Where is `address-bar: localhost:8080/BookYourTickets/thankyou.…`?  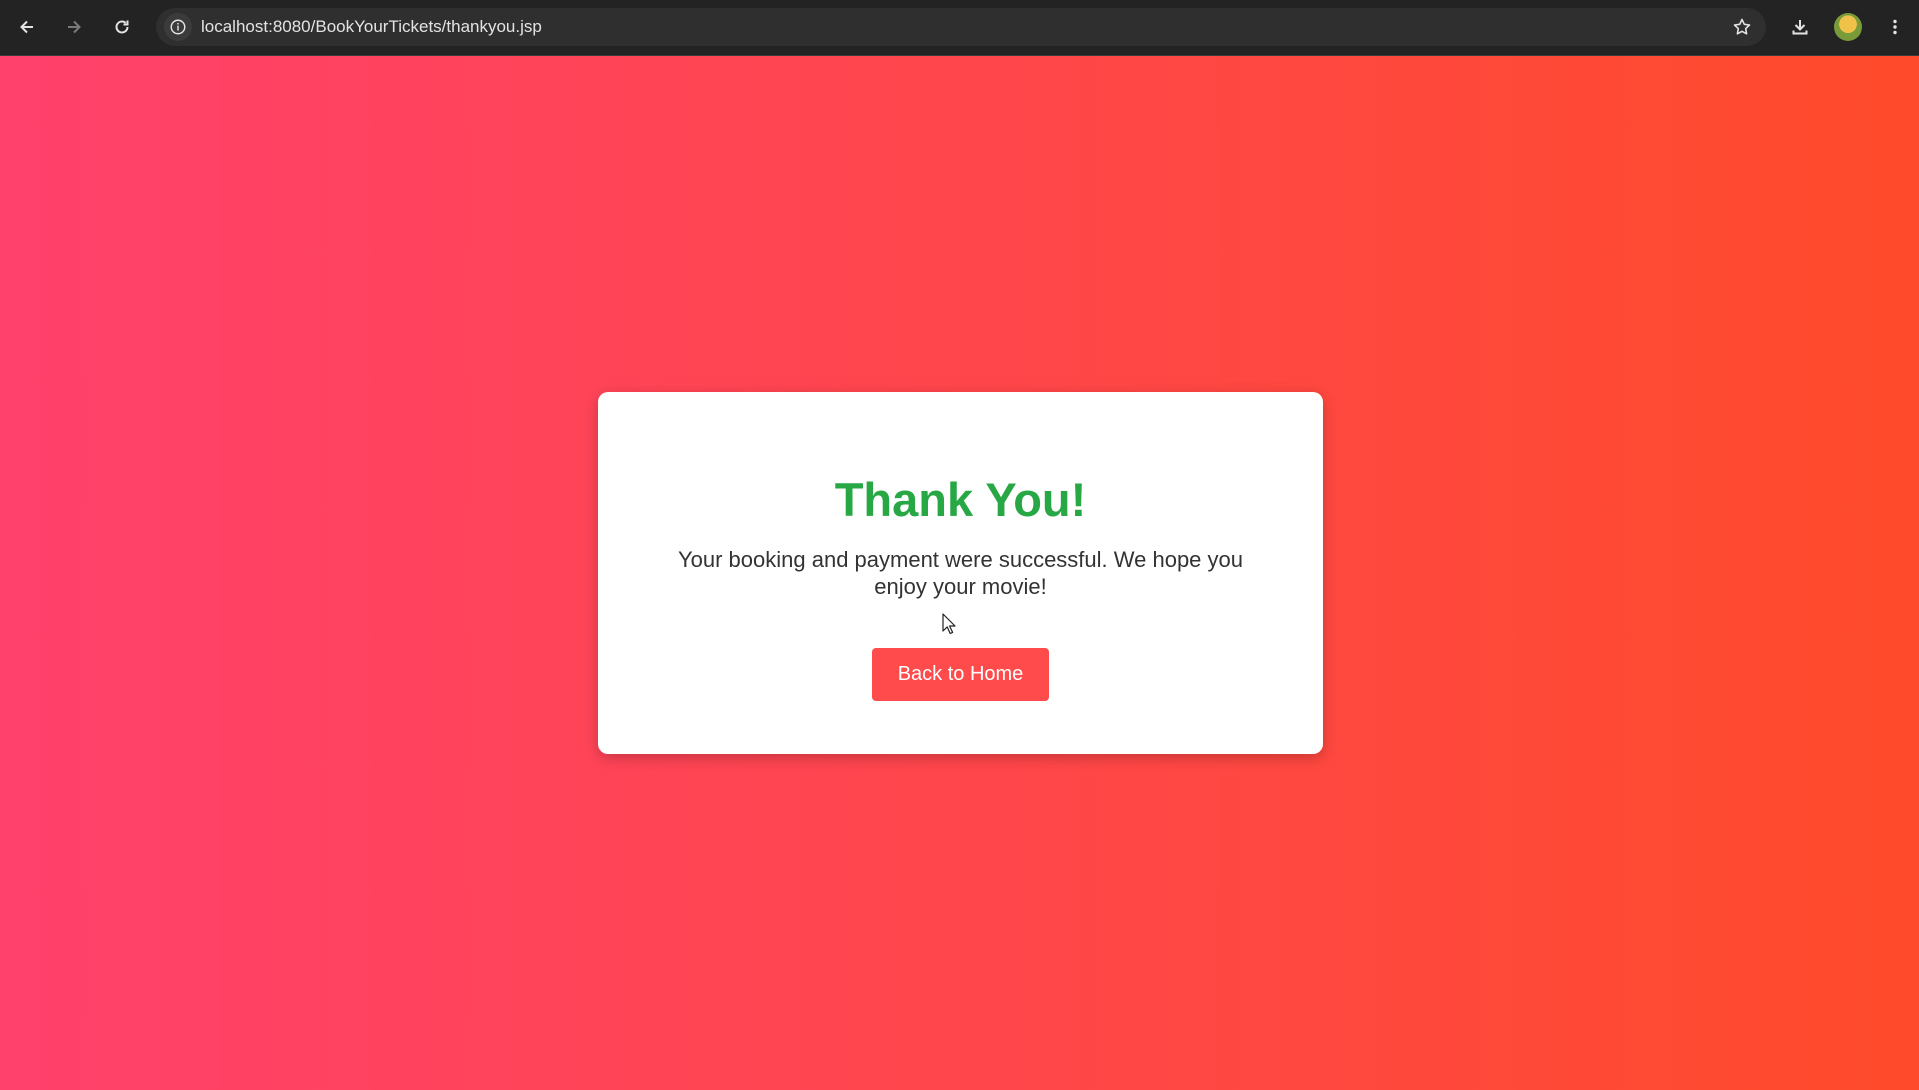
address-bar: localhost:8080/BookYourTickets/thankyou.… is located at coordinates (961, 27).